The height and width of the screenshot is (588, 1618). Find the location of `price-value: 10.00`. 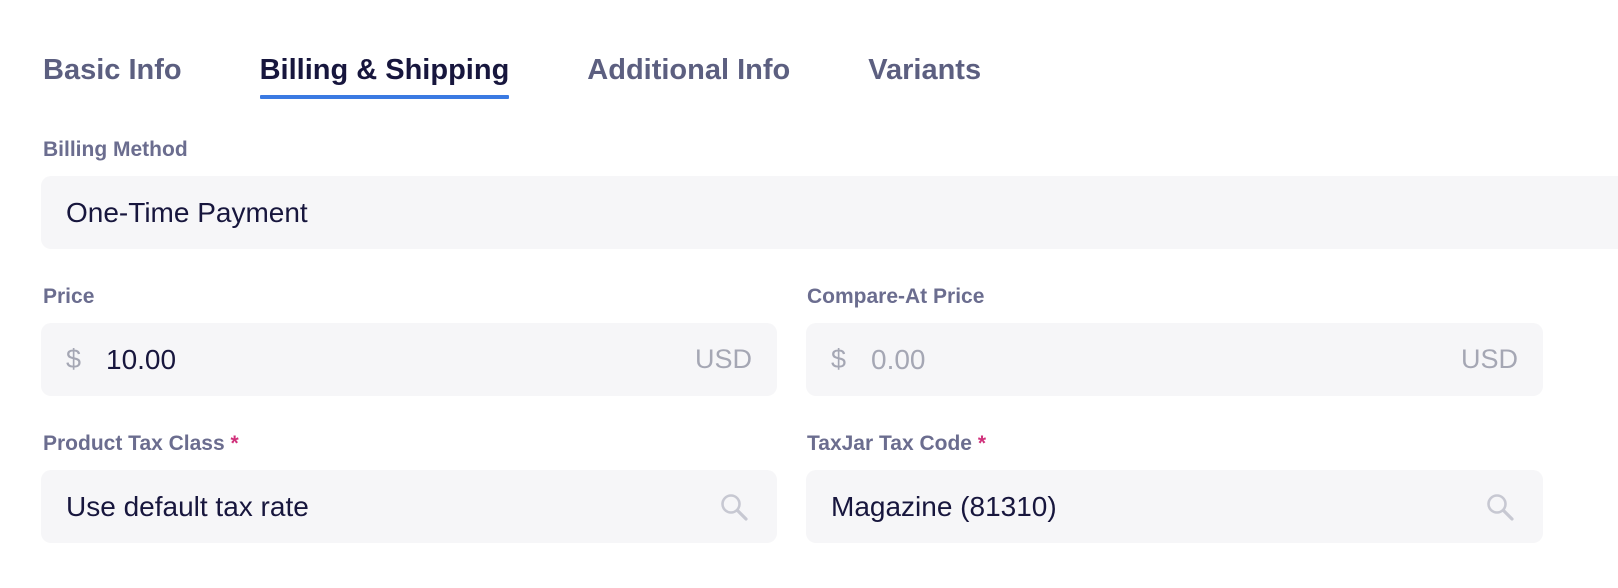

price-value: 10.00 is located at coordinates (141, 359).